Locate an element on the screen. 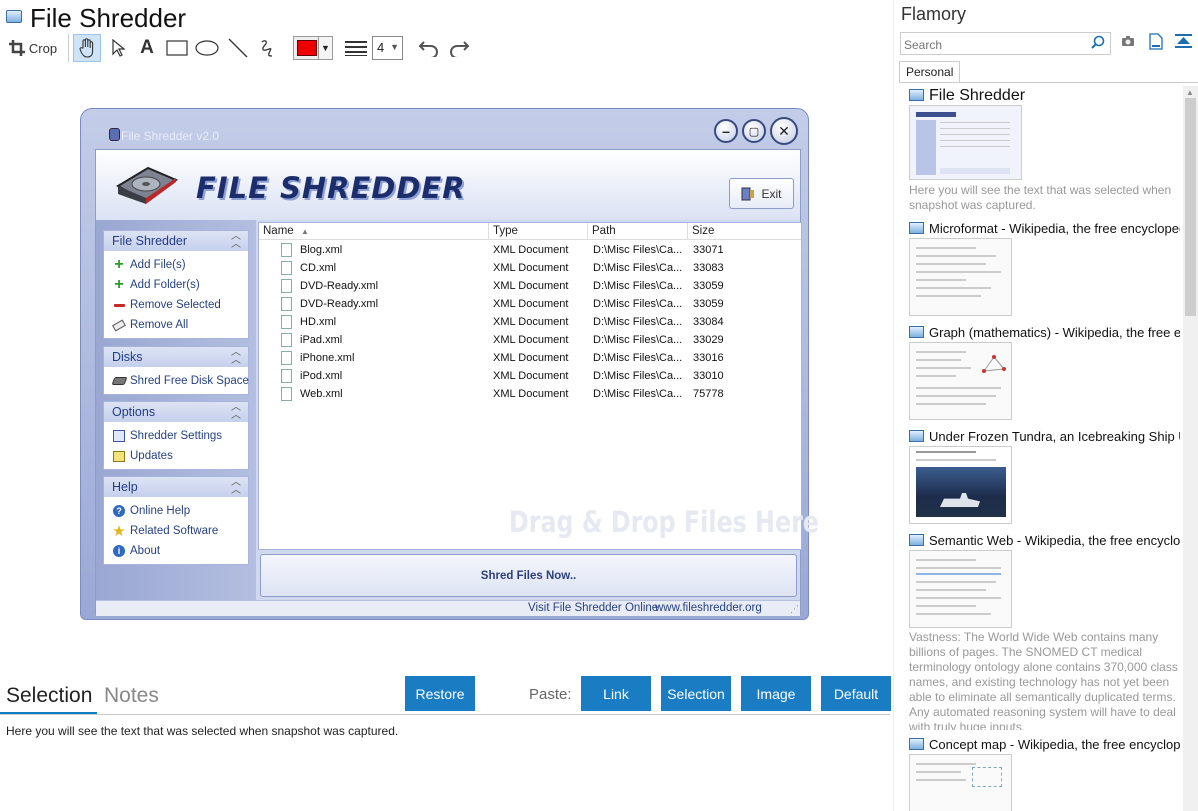 The height and width of the screenshot is (811, 1198). text-tool-button: A is located at coordinates (147, 48).